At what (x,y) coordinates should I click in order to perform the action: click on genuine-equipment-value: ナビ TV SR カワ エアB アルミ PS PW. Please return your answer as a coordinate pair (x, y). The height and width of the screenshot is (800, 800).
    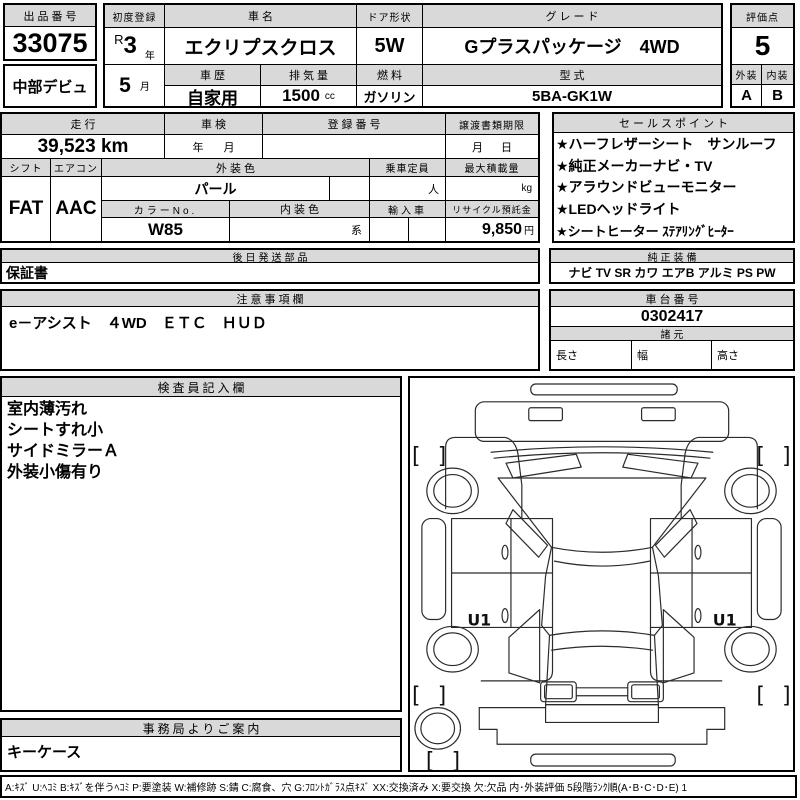
    Looking at the image, I should click on (672, 273).